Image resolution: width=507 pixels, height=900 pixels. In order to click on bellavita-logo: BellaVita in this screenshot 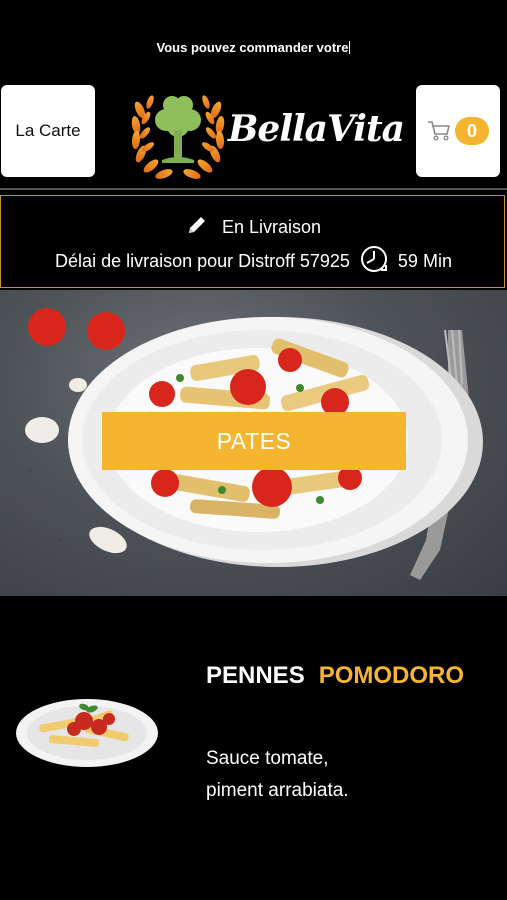, I will do `click(266, 132)`.